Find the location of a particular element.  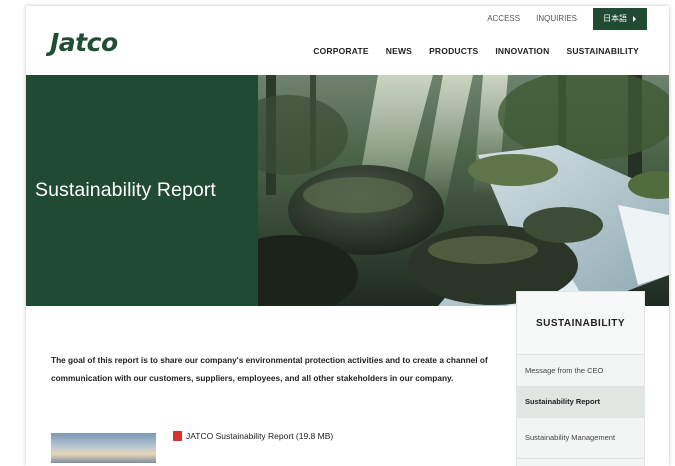

nav-sustainability: SUSTAINABILITY is located at coordinates (602, 51).